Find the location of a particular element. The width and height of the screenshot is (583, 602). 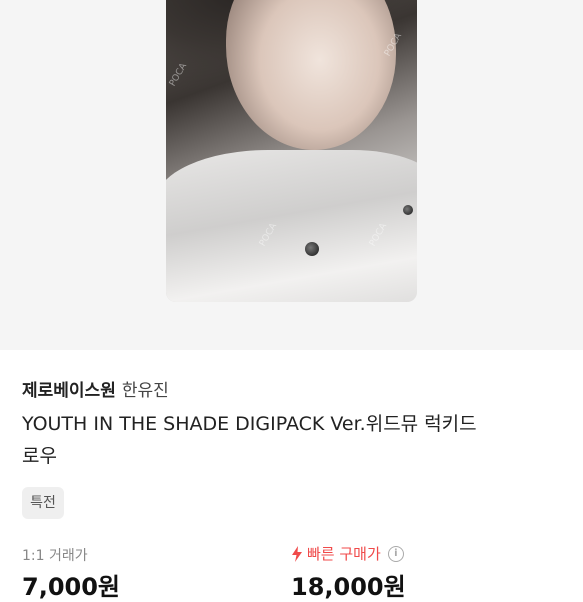

photo-face-shape is located at coordinates (311, 75).